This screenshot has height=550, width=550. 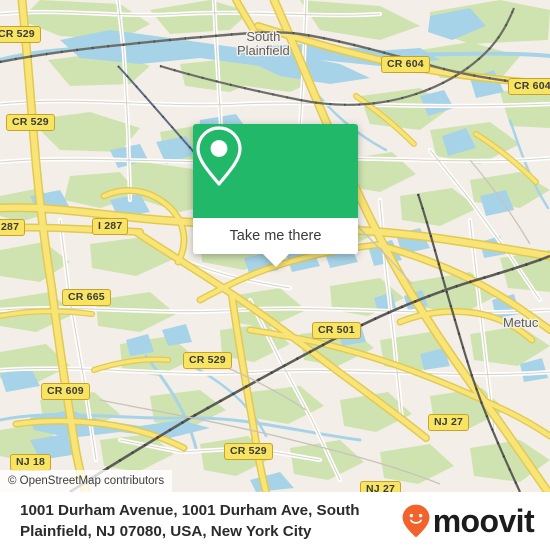 I want to click on attribution-text: © OpenStreetMap contributors, so click(x=86, y=481).